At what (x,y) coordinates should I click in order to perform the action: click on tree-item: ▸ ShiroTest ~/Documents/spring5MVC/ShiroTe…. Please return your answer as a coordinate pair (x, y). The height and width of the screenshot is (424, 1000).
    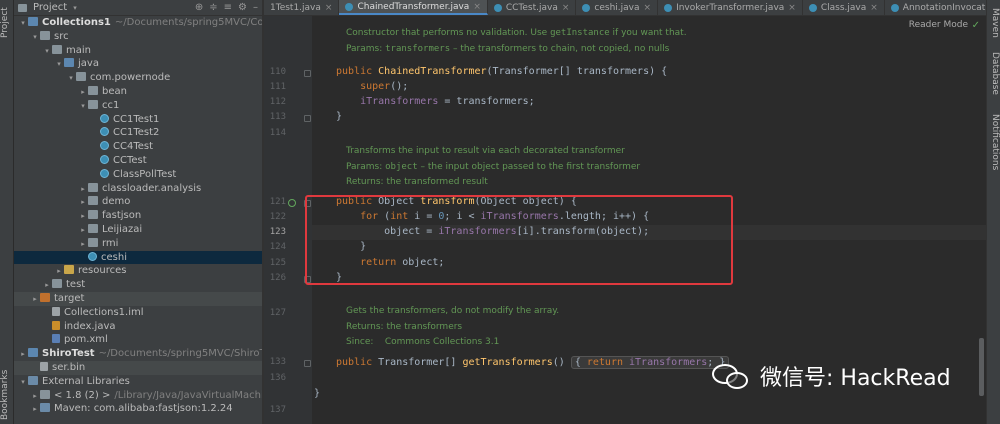
    Looking at the image, I should click on (138, 354).